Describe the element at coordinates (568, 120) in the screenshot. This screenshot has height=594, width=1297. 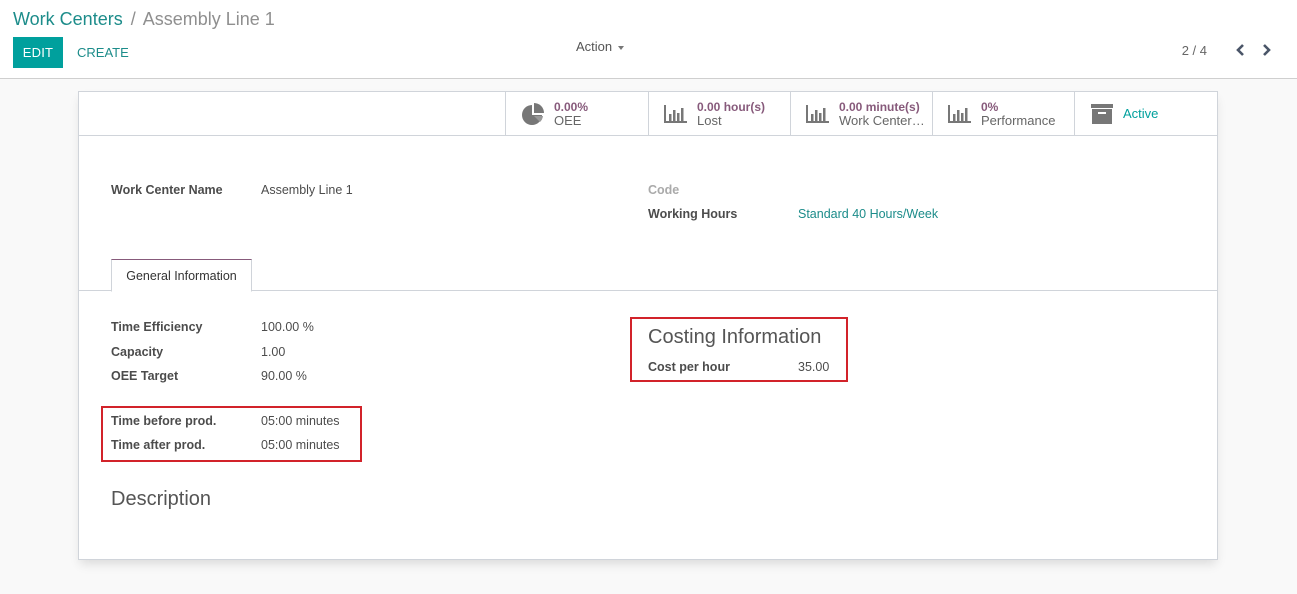
I see `stat-label: OEE` at that location.